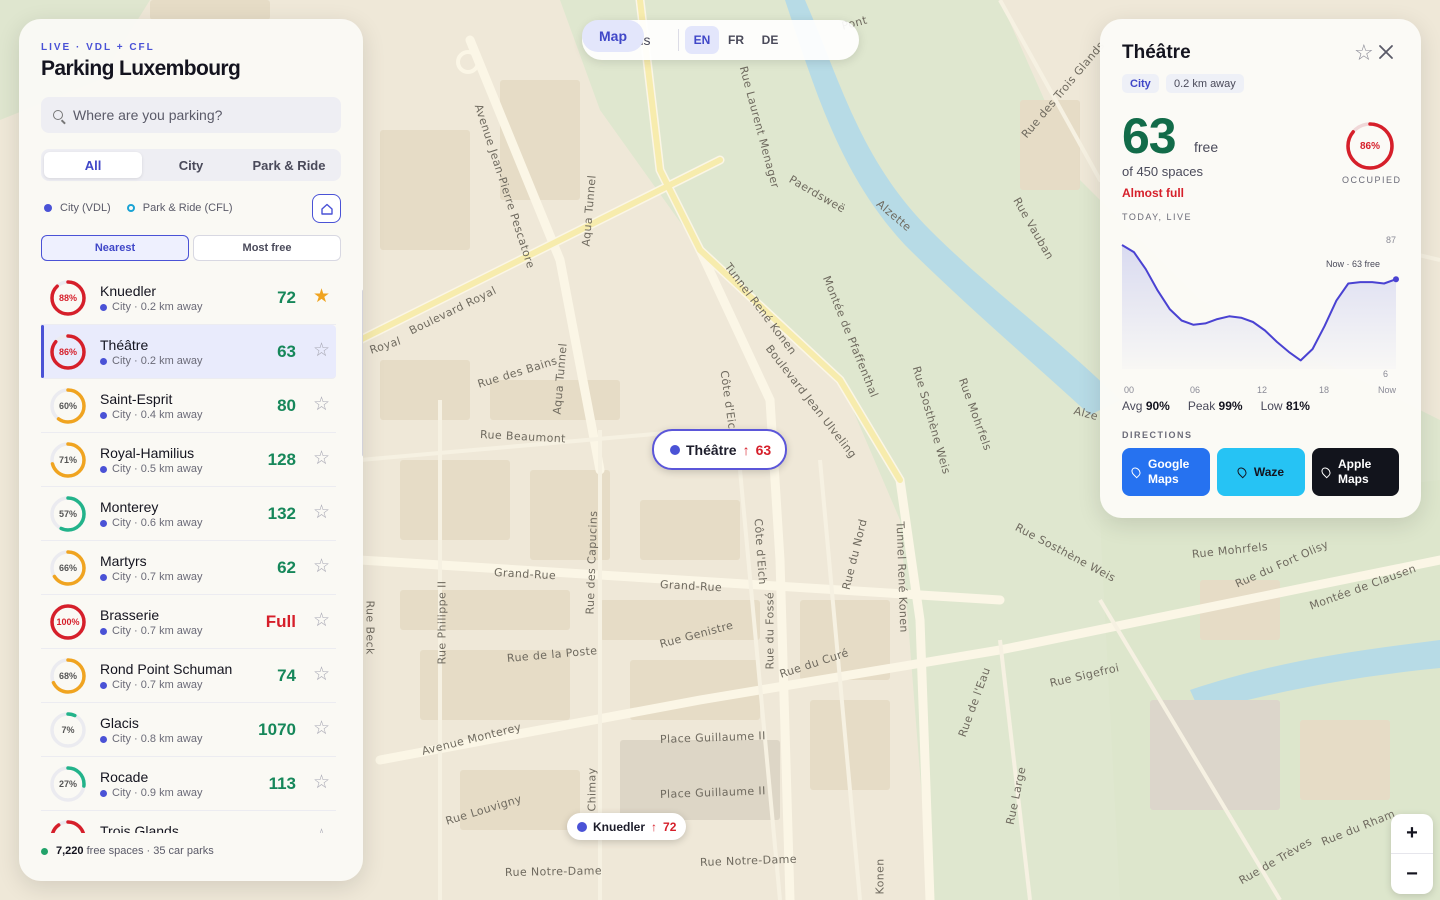 The width and height of the screenshot is (1440, 900). I want to click on zoom-out-button: −, so click(1412, 874).